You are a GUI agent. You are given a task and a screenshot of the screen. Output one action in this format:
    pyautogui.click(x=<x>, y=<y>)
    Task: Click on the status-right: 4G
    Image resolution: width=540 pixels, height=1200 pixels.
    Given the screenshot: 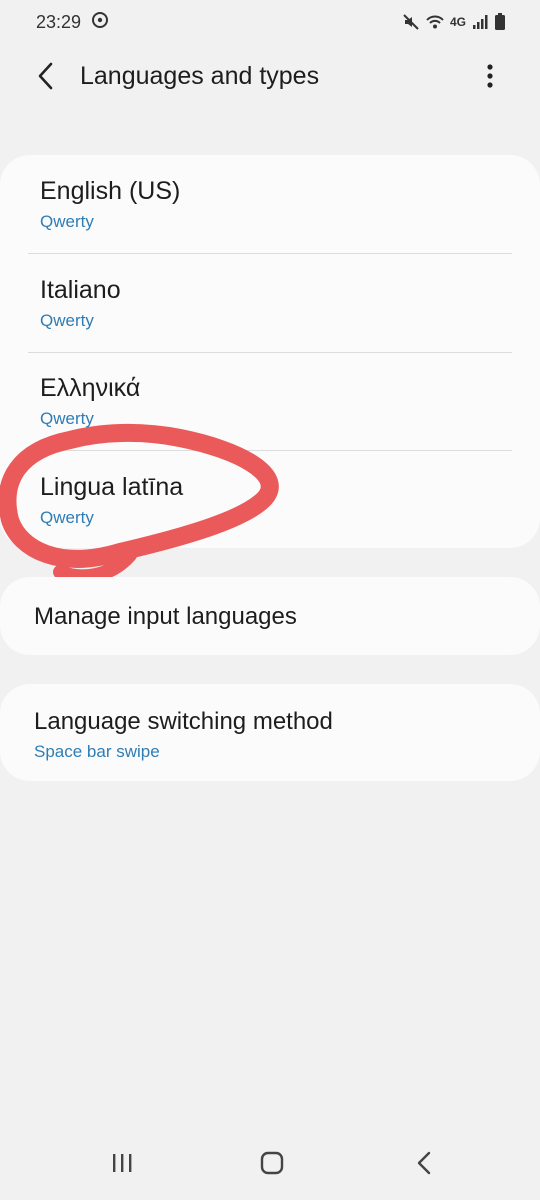 What is the action you would take?
    pyautogui.click(x=454, y=22)
    